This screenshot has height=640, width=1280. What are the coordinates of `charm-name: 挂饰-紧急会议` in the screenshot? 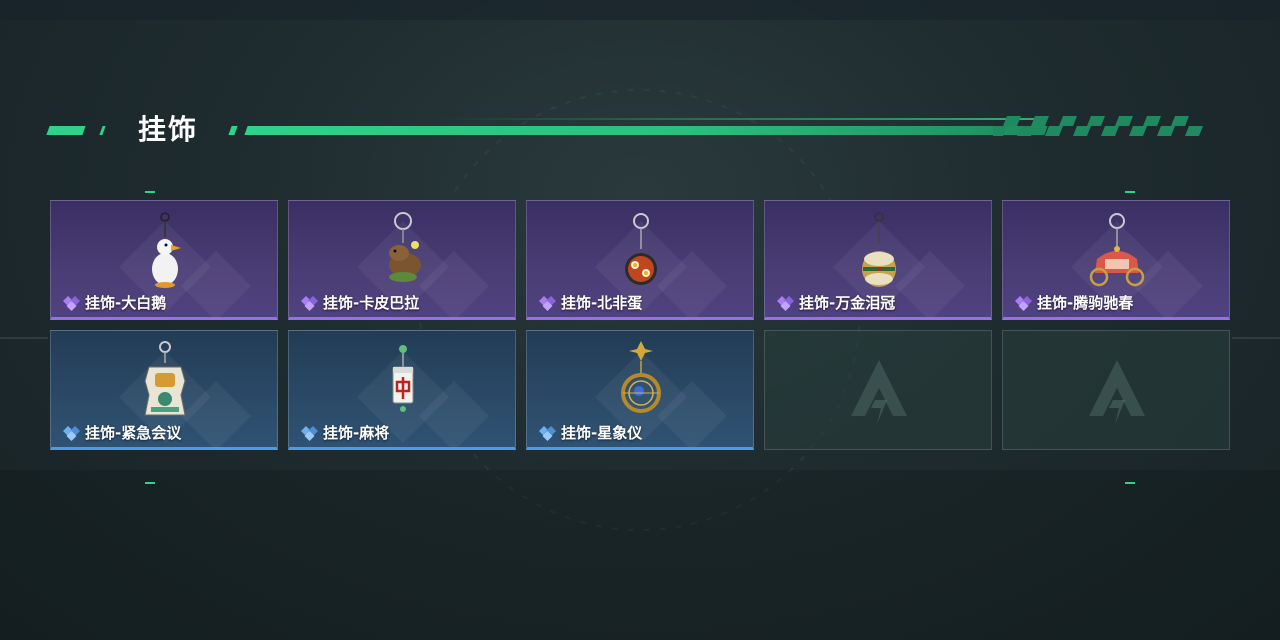 It's located at (133, 433).